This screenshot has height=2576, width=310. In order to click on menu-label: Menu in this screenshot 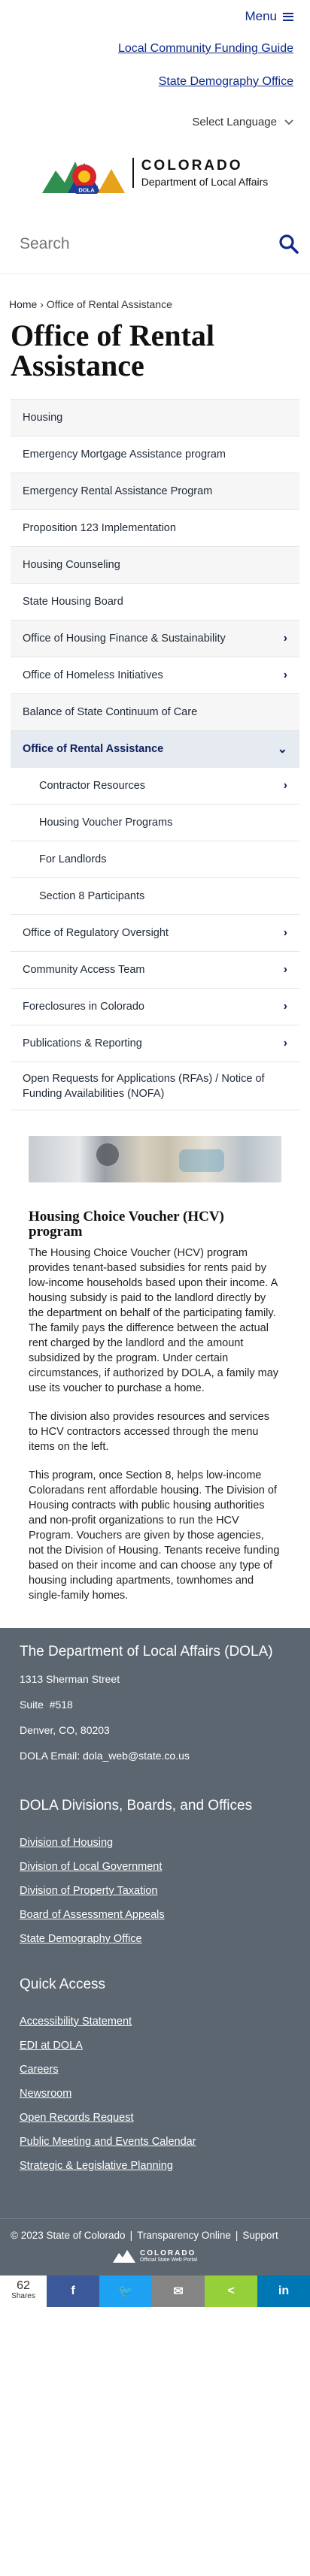, I will do `click(261, 16)`.